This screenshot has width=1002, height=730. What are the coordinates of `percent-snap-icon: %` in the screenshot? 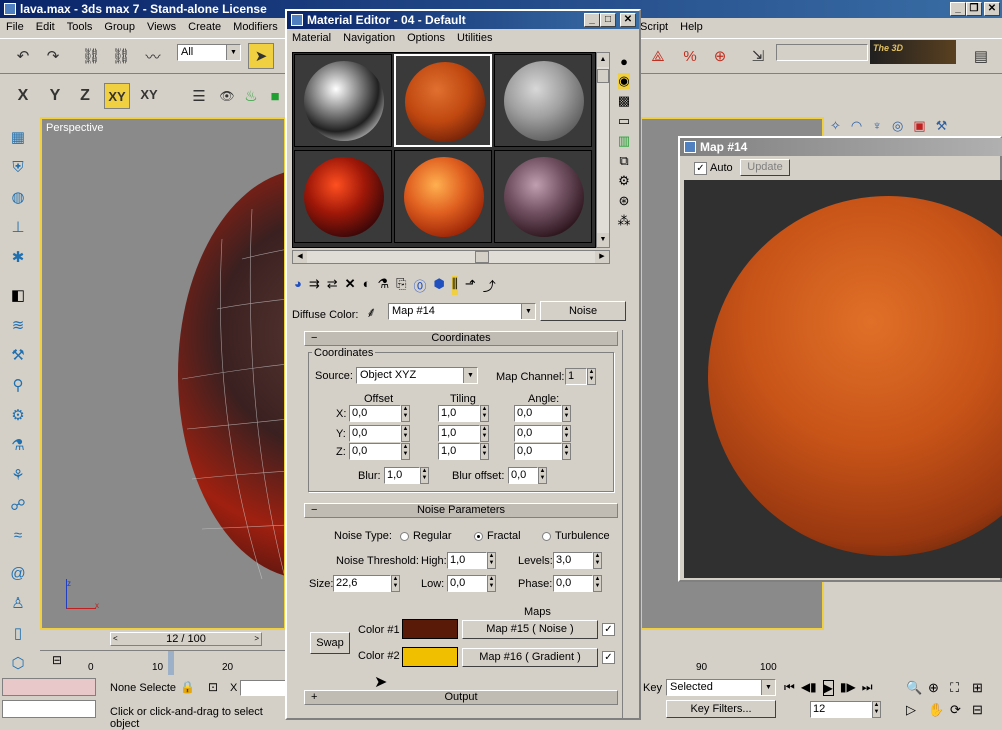 It's located at (690, 56).